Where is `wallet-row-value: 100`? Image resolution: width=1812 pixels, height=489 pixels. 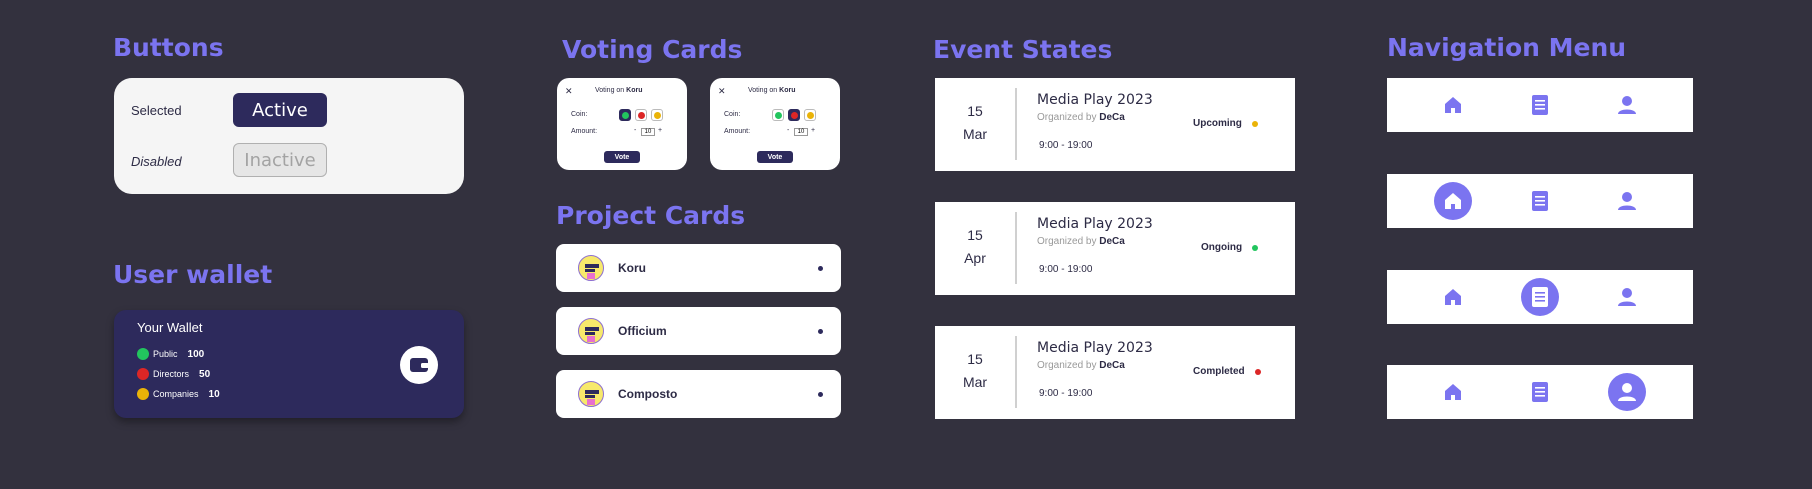 wallet-row-value: 100 is located at coordinates (196, 354).